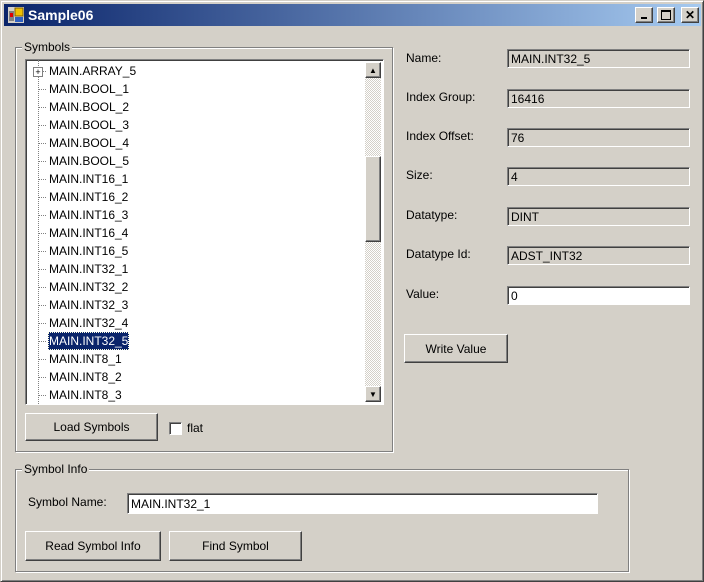  I want to click on app-icon, so click(16, 15).